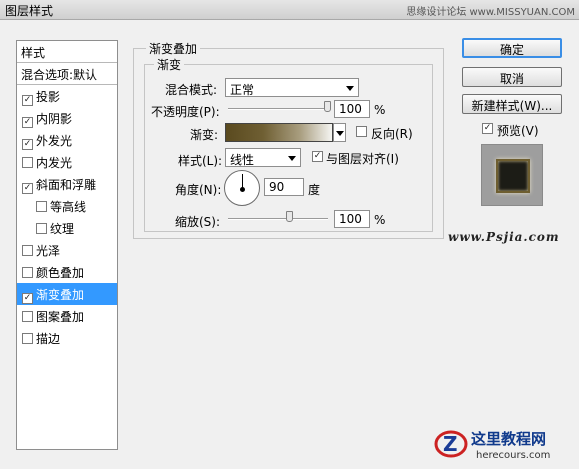  I want to click on blend-mode-select: 正常, so click(292, 87).